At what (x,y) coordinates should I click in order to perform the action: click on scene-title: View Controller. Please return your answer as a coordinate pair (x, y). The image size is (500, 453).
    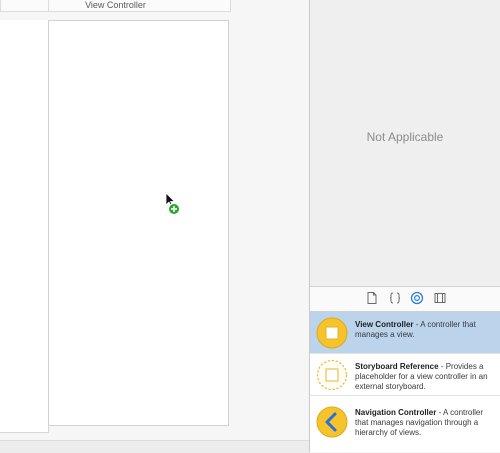
    Looking at the image, I should click on (115, 5).